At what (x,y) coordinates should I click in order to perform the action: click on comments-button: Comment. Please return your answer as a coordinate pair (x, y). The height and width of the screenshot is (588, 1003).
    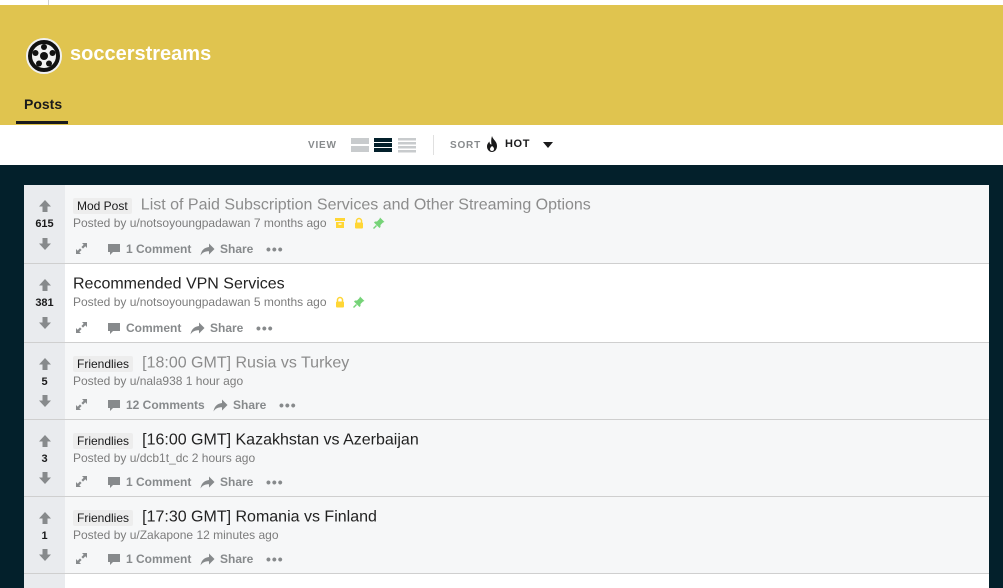
    Looking at the image, I should click on (144, 328).